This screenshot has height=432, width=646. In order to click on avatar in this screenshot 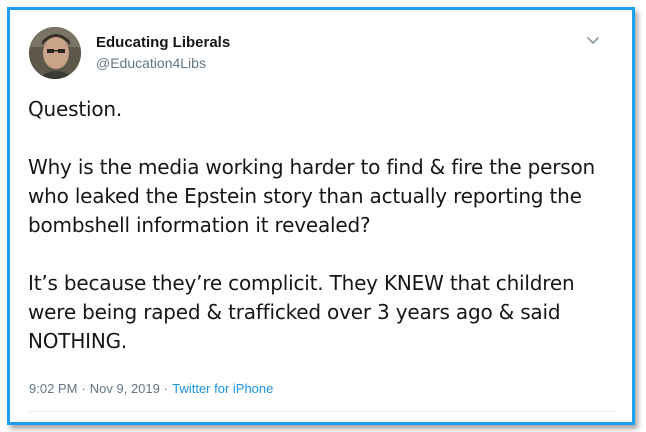, I will do `click(55, 53)`.